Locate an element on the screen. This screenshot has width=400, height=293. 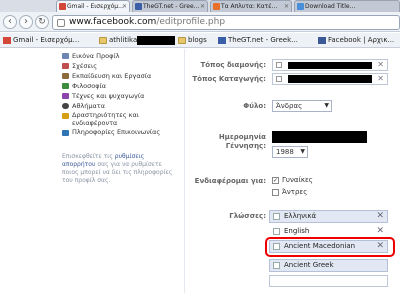
activities-icon is located at coordinates (65, 116).